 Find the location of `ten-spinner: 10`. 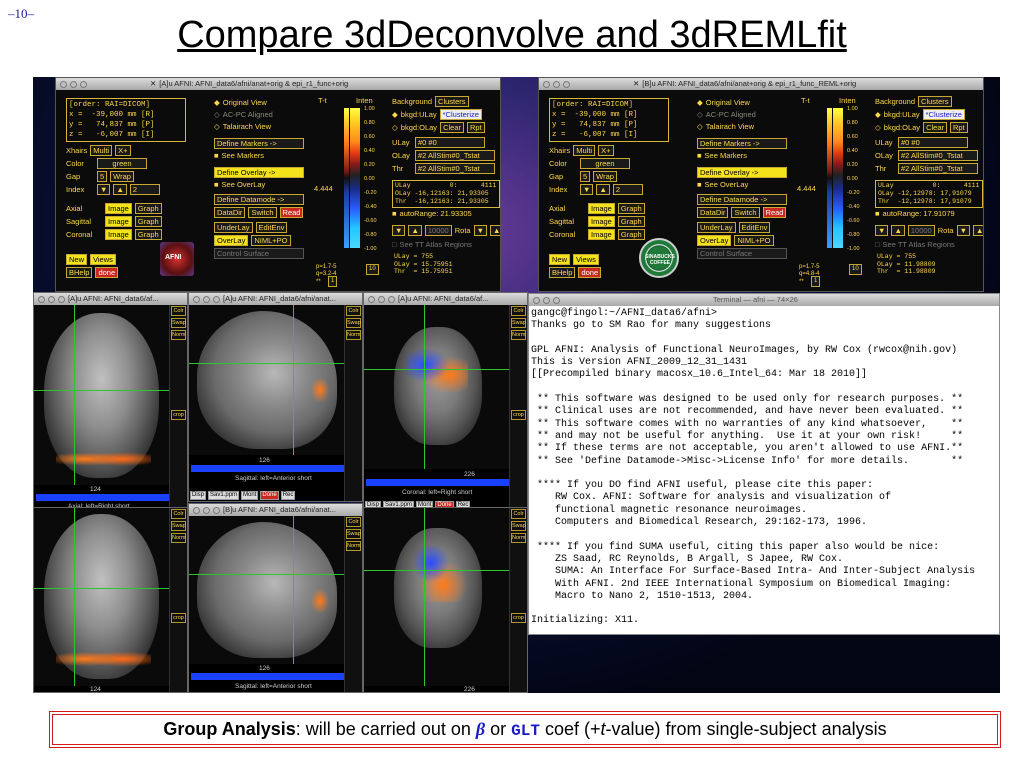

ten-spinner: 10 is located at coordinates (372, 269).